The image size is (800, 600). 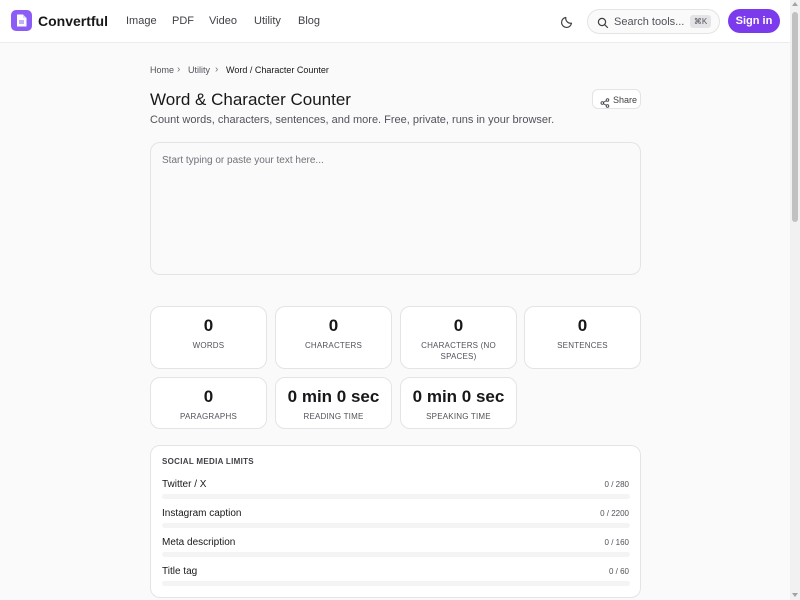 What do you see at coordinates (333, 345) in the screenshot?
I see `stat-label: Characters` at bounding box center [333, 345].